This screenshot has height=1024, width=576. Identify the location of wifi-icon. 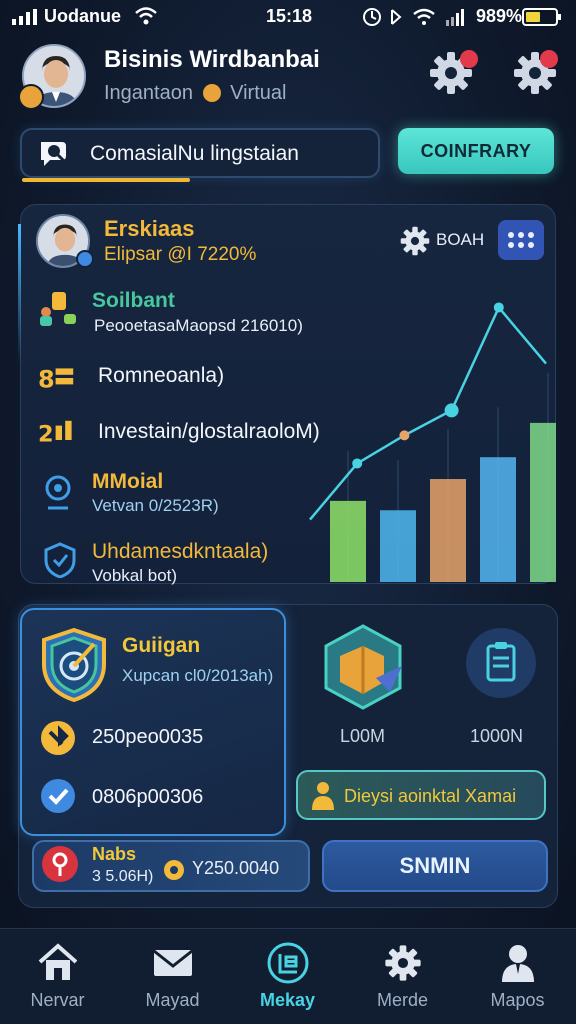
(146, 16).